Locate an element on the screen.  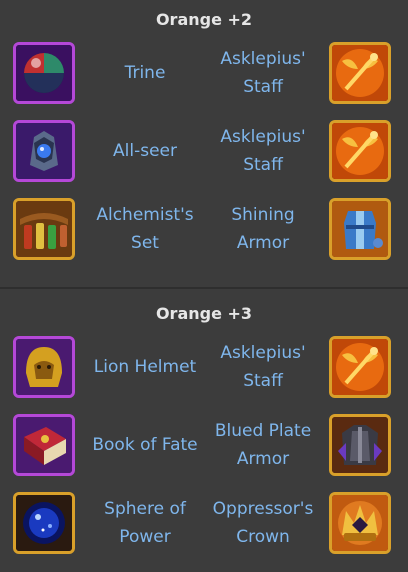
all-seer-eye-icon is located at coordinates (44, 151).